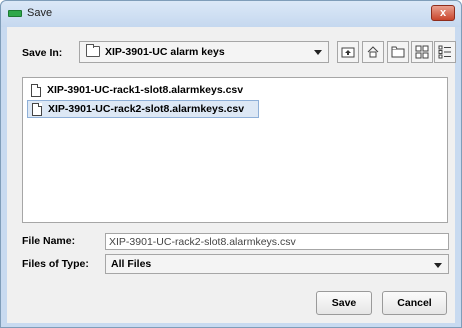  I want to click on up-one-level-icon, so click(348, 52).